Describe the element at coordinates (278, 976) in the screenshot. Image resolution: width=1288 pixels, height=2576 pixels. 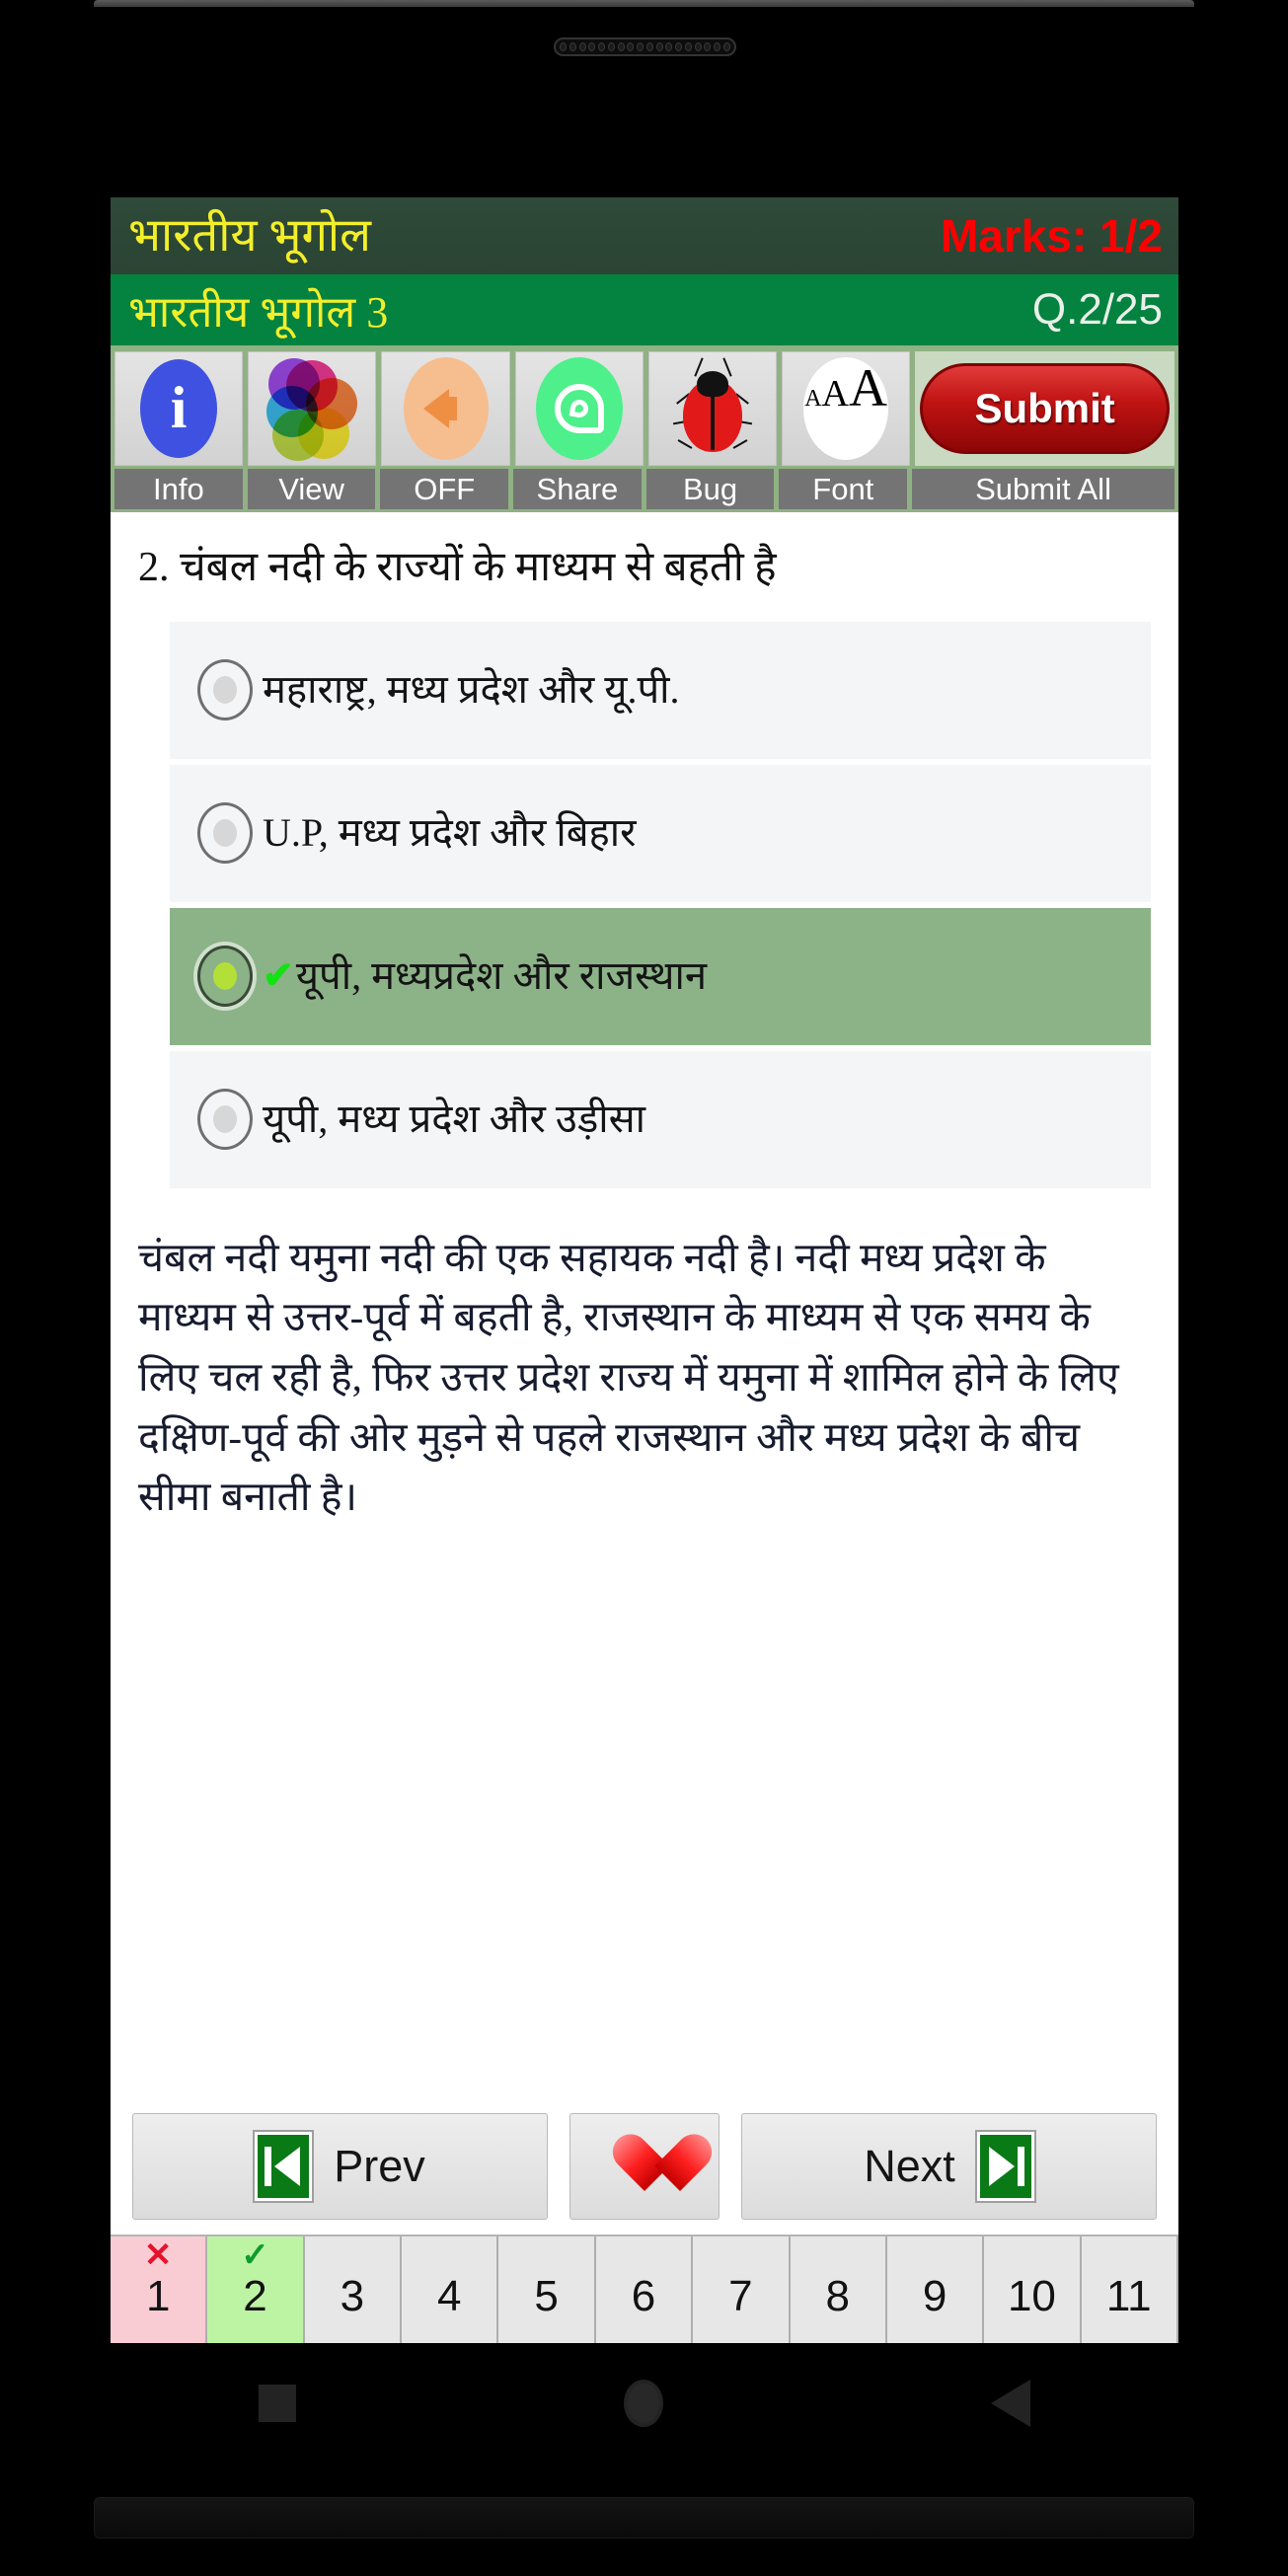
I see `correct-check-icon: ✔` at that location.